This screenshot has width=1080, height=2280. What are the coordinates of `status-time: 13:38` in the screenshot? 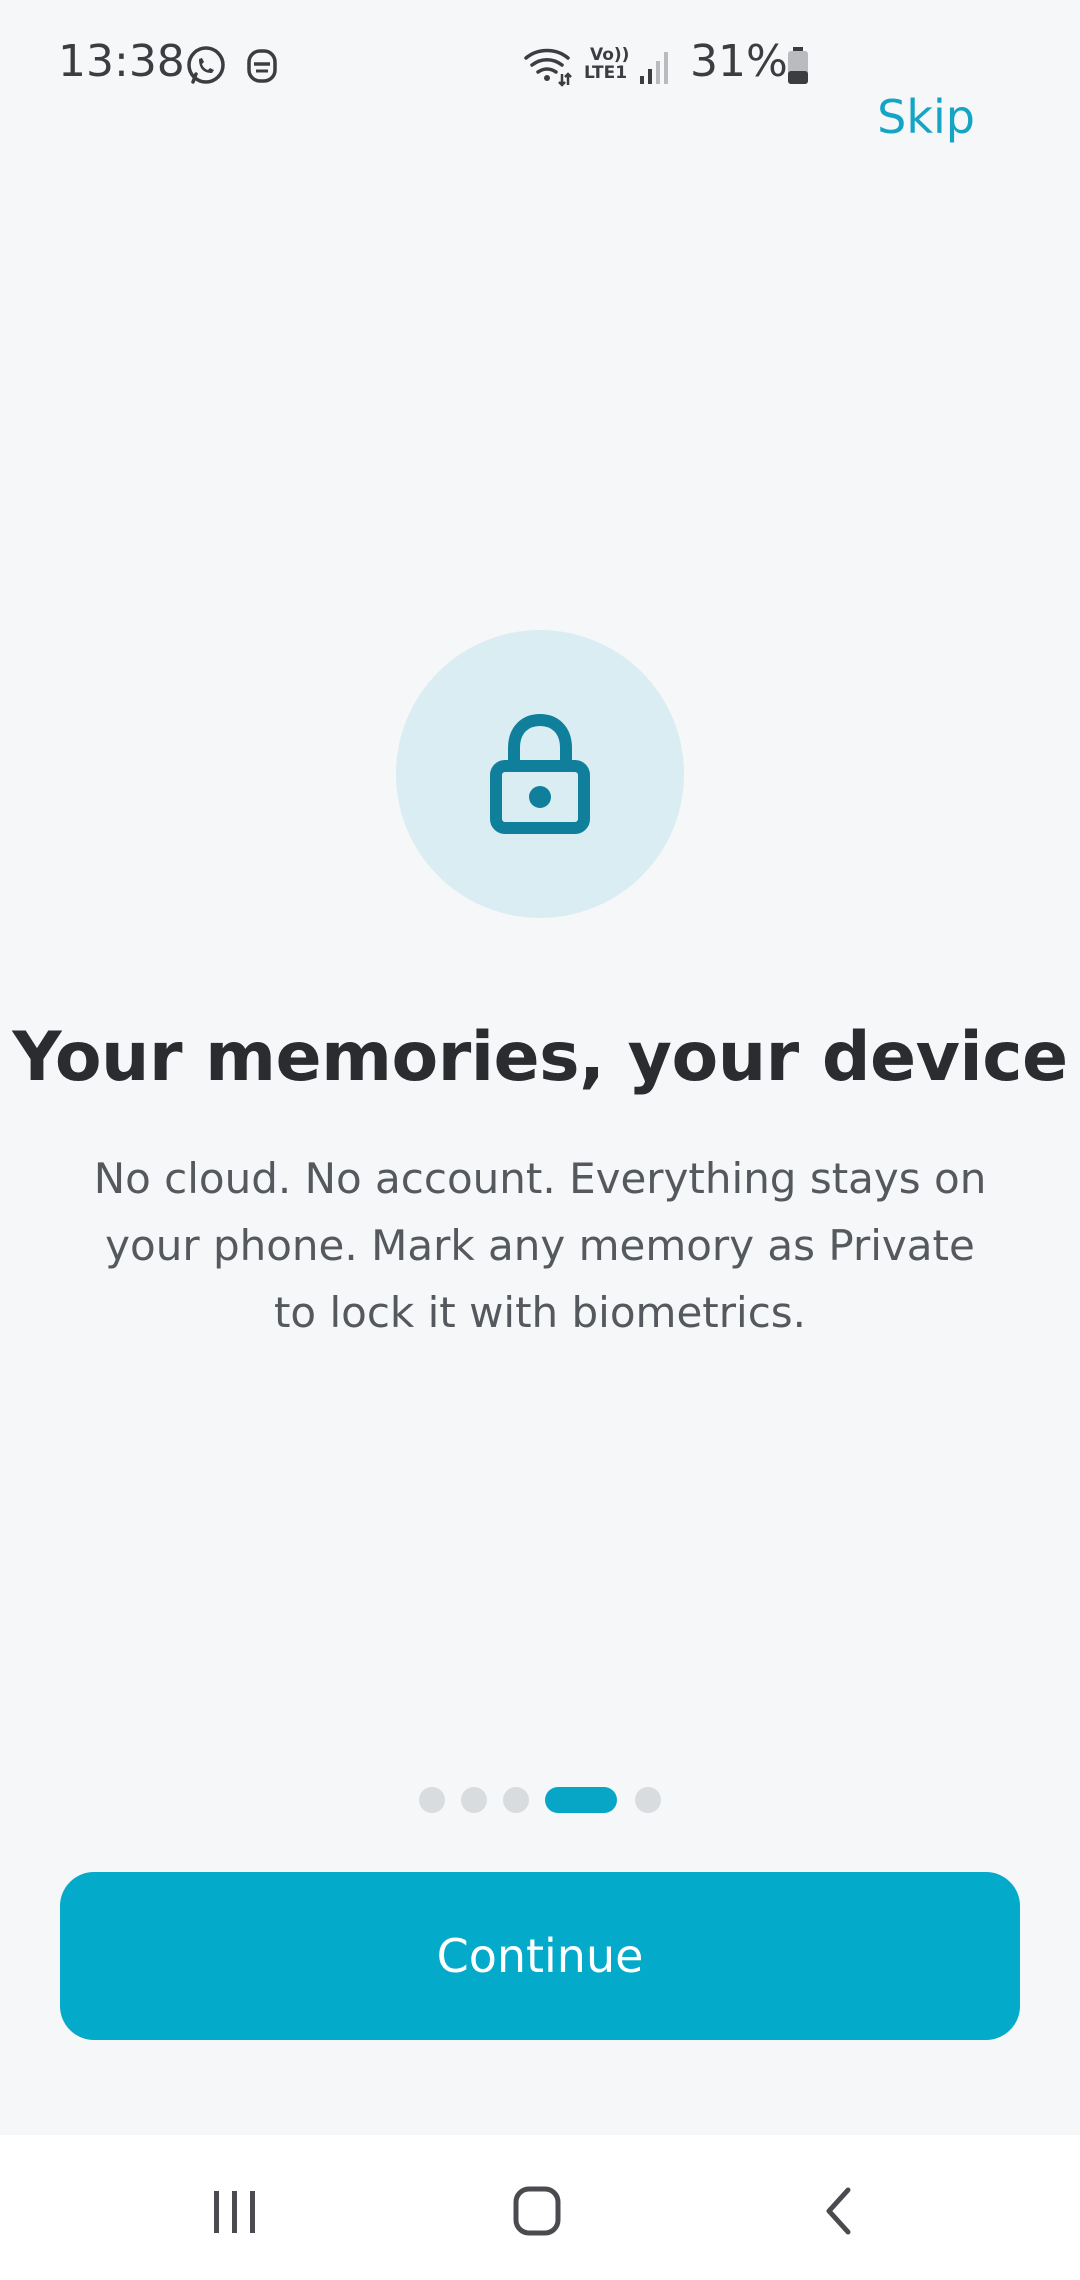 It's located at (121, 61).